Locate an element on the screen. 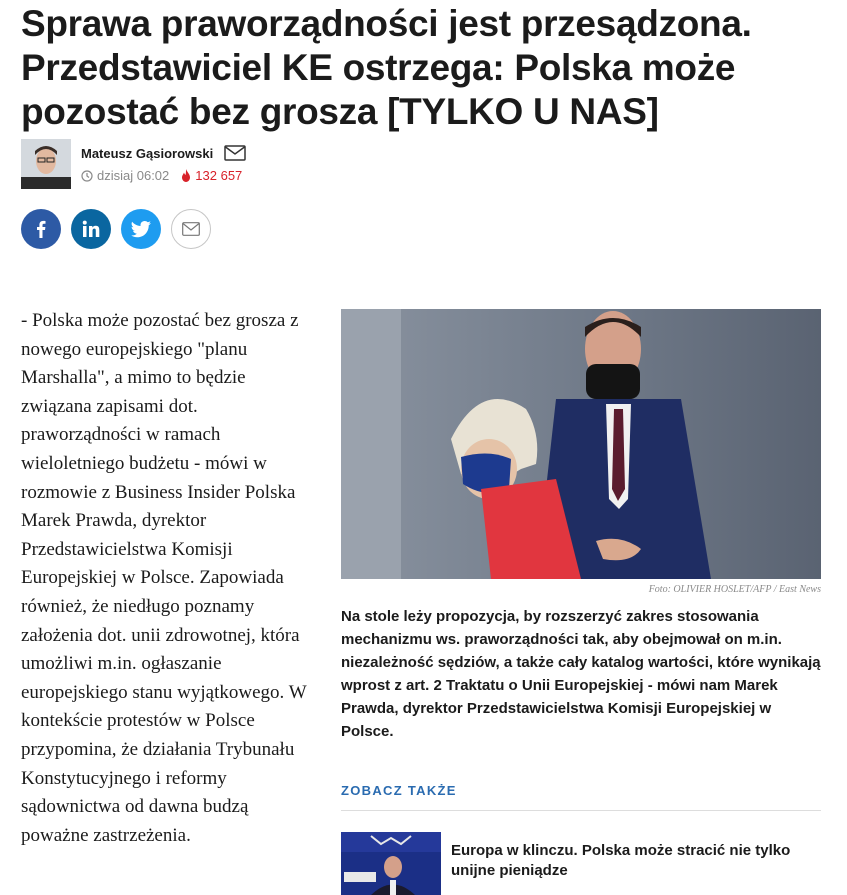 This screenshot has width=847, height=895. share-linkedin-button is located at coordinates (91, 229).